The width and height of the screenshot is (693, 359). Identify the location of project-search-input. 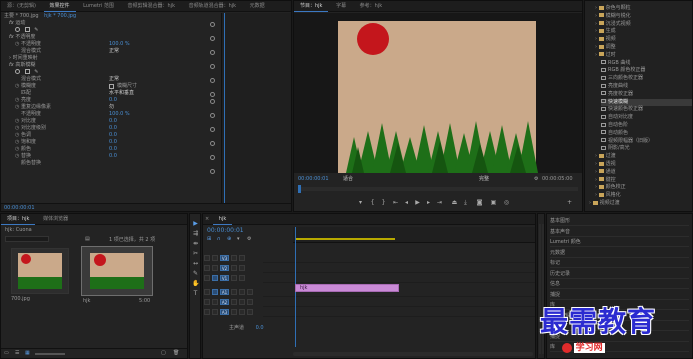
(27, 239).